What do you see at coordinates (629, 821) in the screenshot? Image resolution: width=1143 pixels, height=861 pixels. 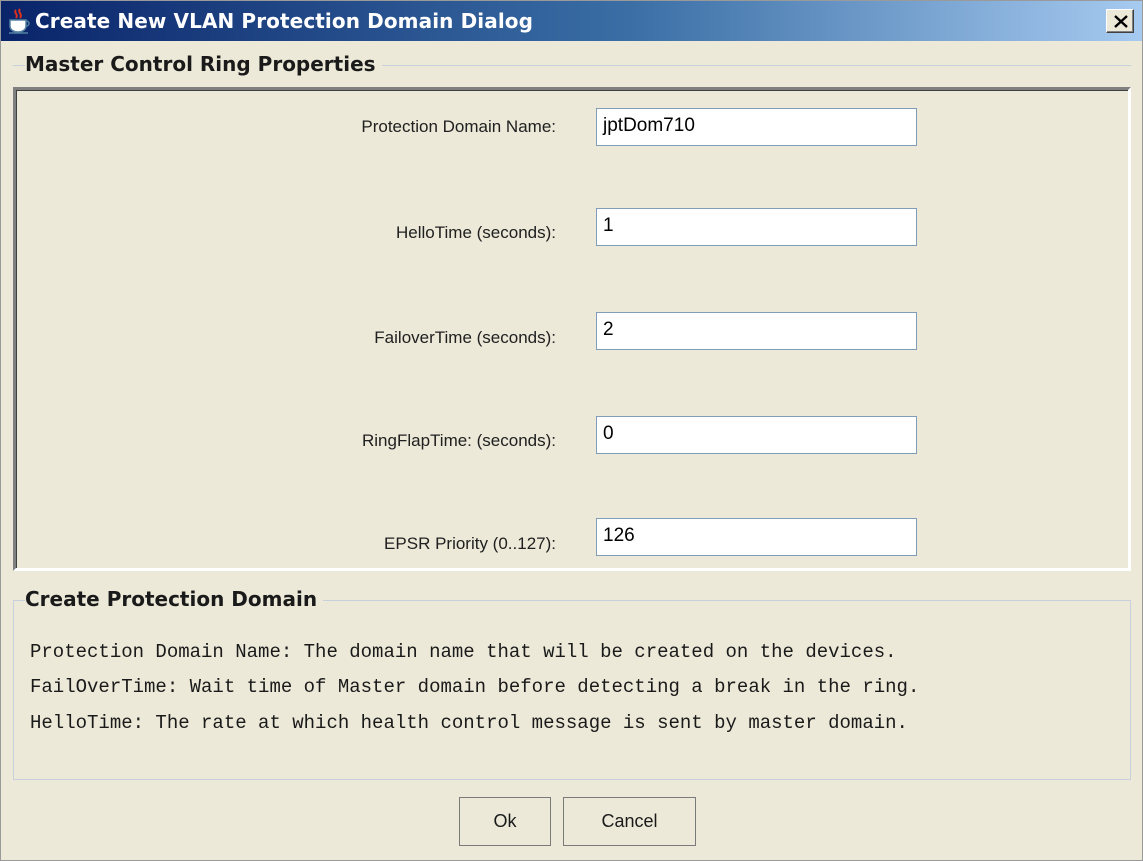 I see `cancel-button: Cancel` at bounding box center [629, 821].